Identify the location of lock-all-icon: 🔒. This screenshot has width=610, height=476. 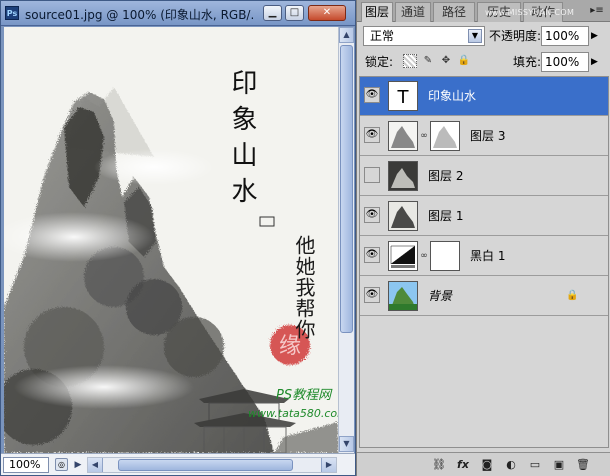
(464, 61).